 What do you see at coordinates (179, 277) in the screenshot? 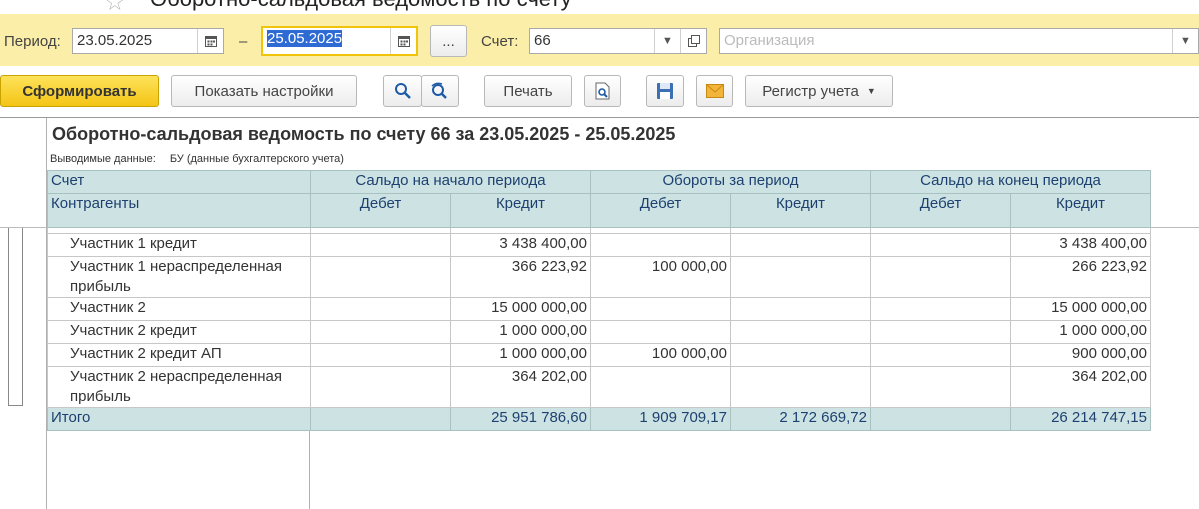
I see `row-name: Участник 1 нераспределенная прибыль` at bounding box center [179, 277].